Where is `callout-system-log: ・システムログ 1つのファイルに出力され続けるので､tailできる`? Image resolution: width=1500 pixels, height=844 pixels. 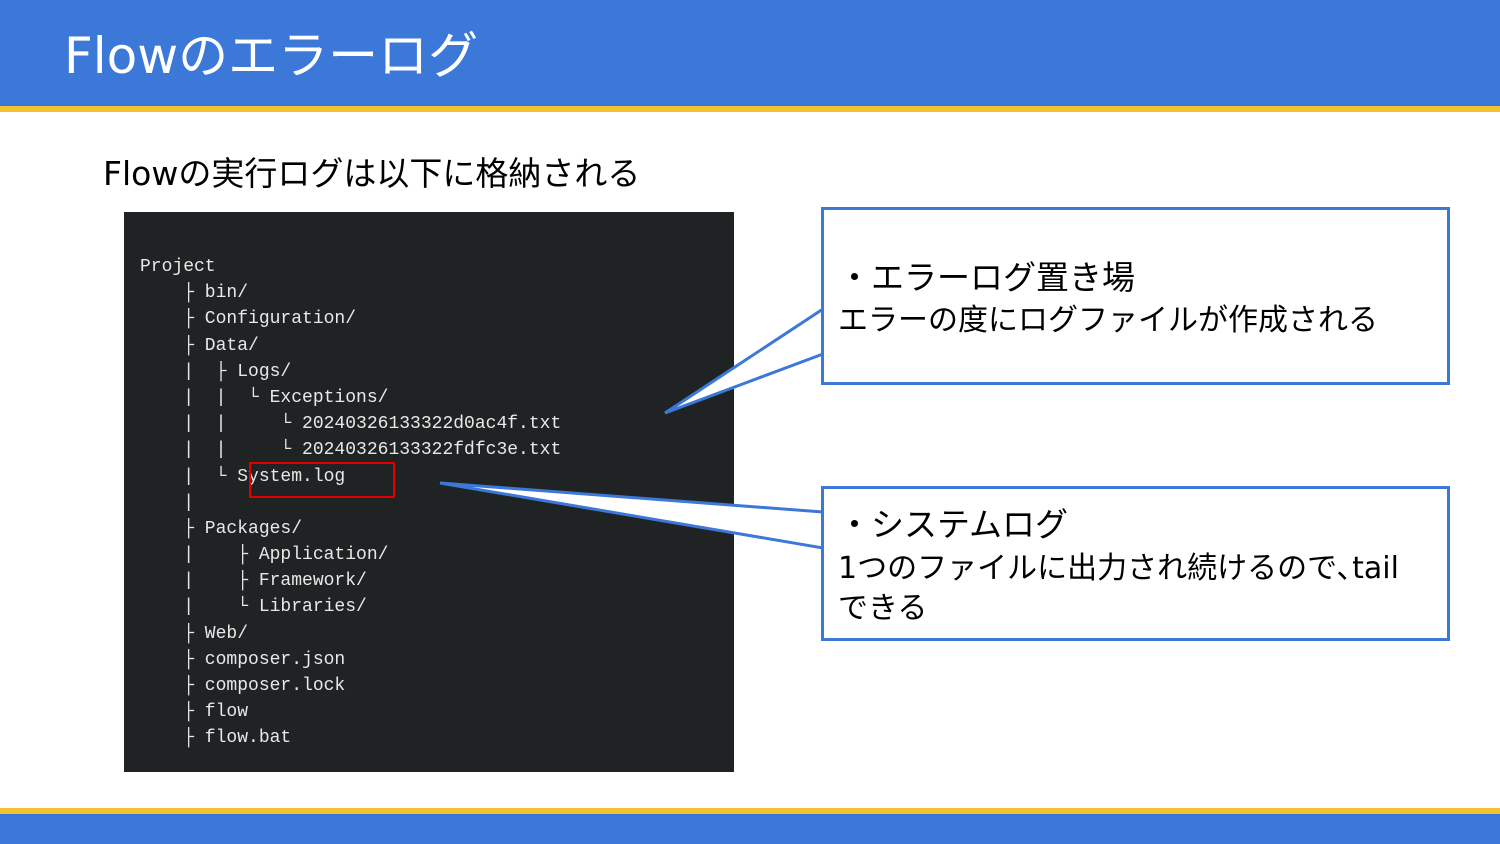 callout-system-log: ・システムログ 1つのファイルに出力され続けるので､tailできる is located at coordinates (1135, 563).